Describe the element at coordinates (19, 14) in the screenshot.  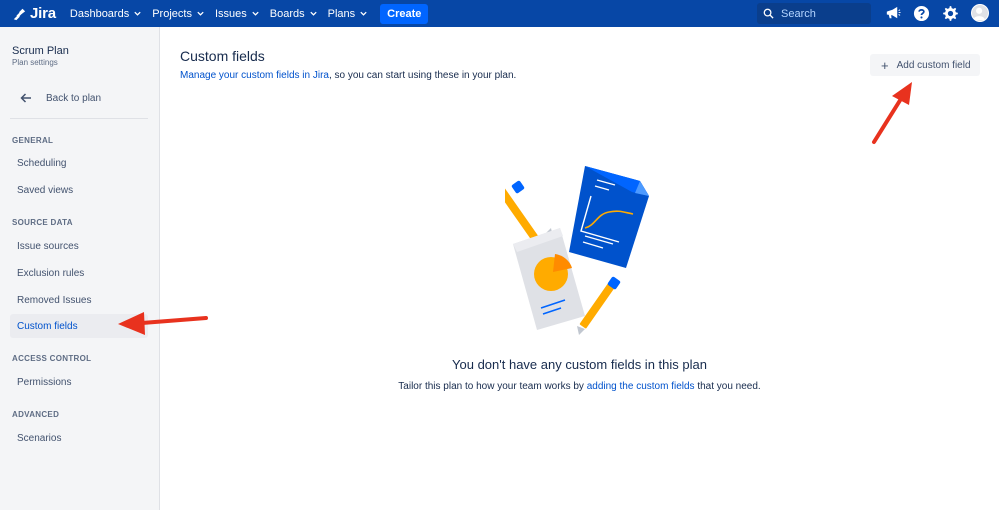
I see `jira-logo-icon` at that location.